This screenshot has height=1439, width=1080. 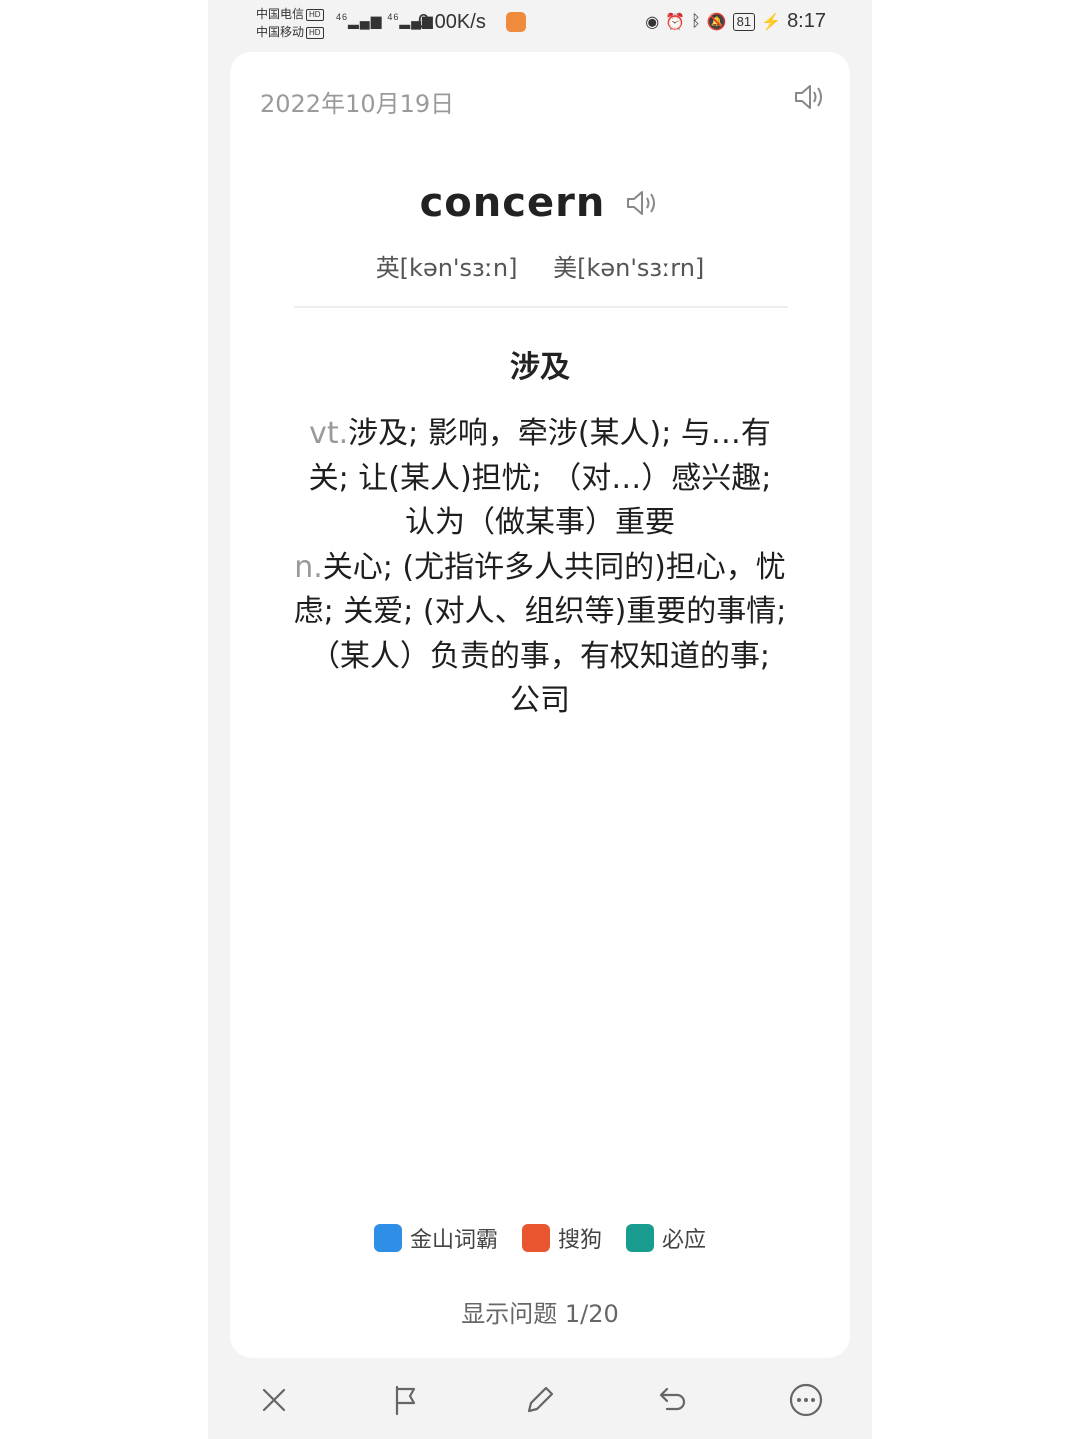 I want to click on bing-icon, so click(x=640, y=1238).